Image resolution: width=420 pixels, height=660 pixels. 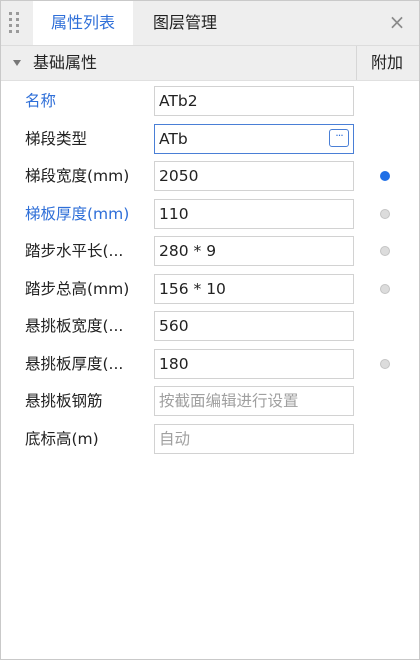 I want to click on tab-bar: 属性列表 图层管理 ×, so click(x=210, y=23).